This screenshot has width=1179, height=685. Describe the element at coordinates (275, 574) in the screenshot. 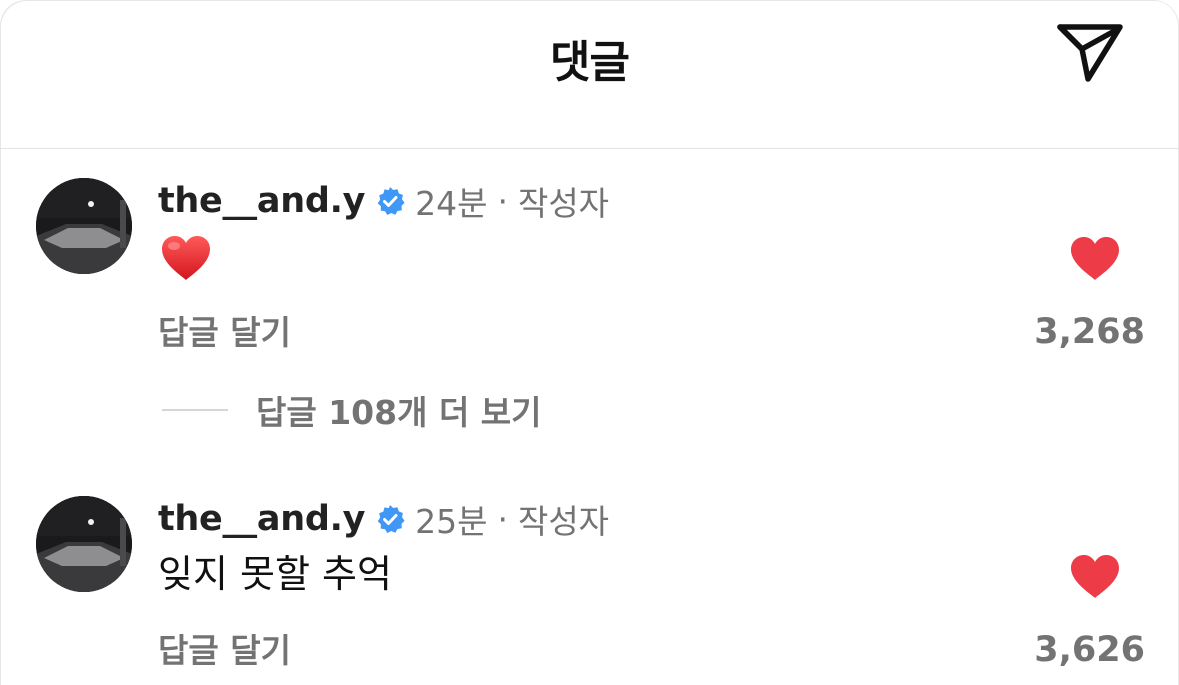

I see `comment-text: 잊지 못할 추억` at that location.